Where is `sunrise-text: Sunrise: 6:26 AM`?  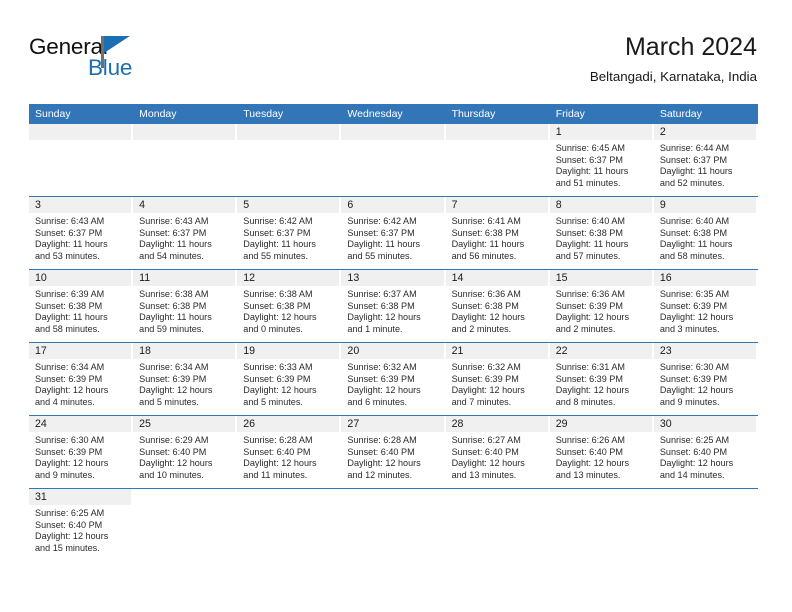
sunrise-text: Sunrise: 6:26 AM is located at coordinates (590, 440).